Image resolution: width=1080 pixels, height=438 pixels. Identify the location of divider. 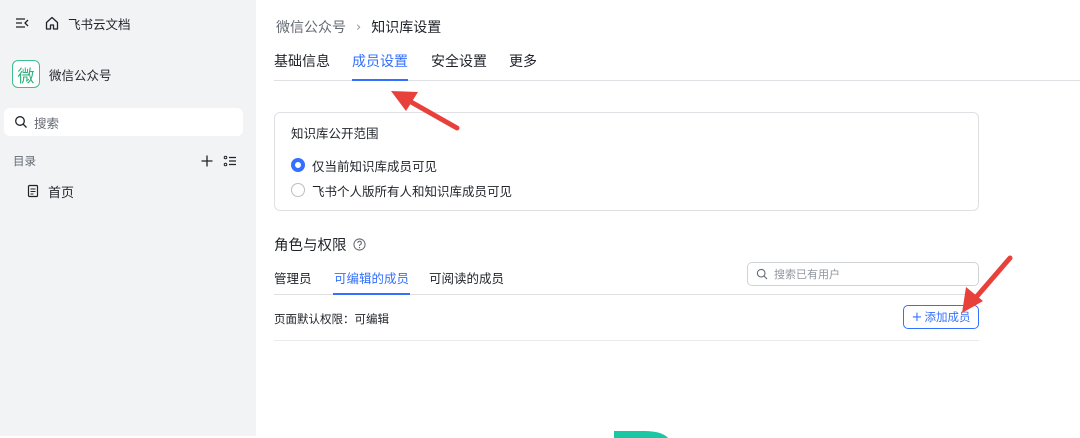
(626, 340).